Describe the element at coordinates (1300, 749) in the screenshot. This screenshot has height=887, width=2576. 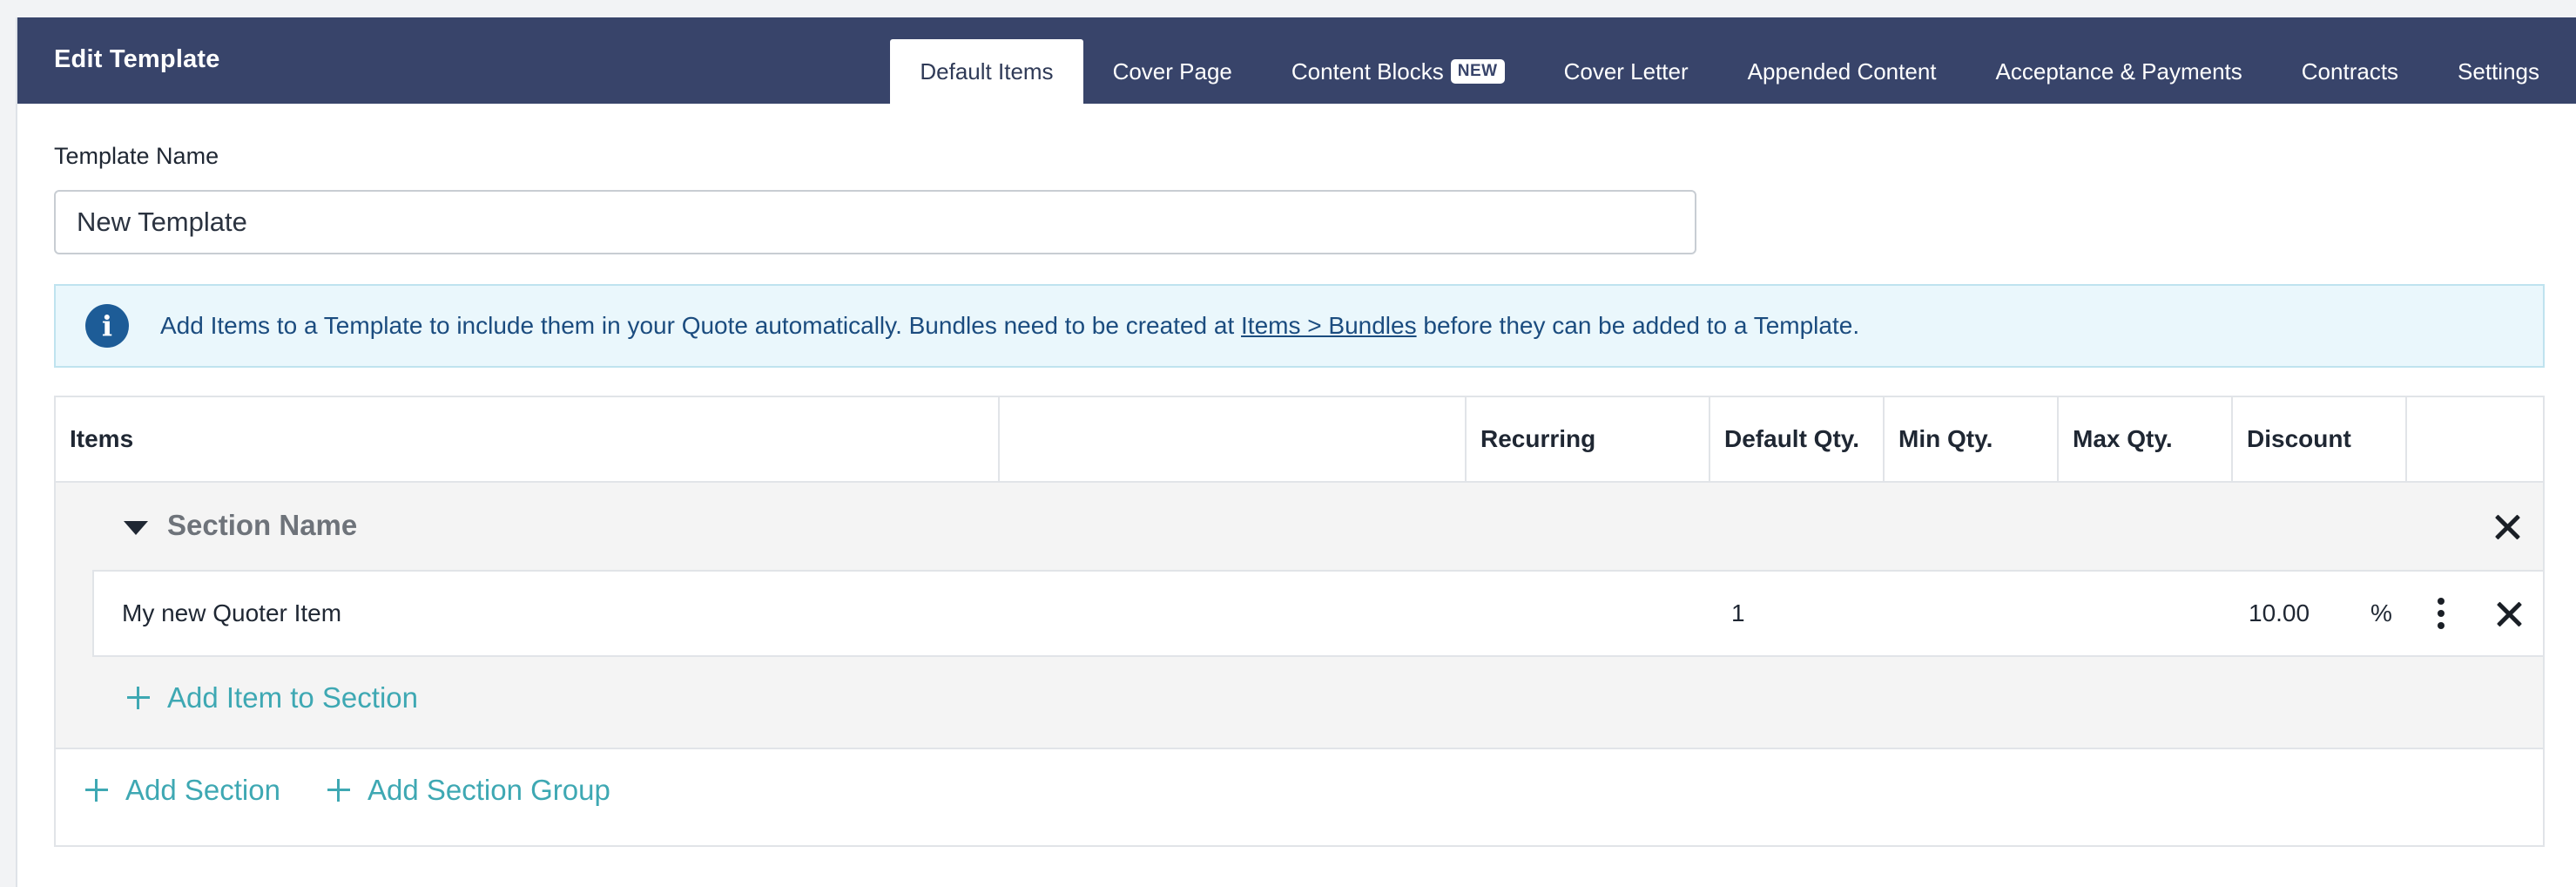
I see `divider` at that location.